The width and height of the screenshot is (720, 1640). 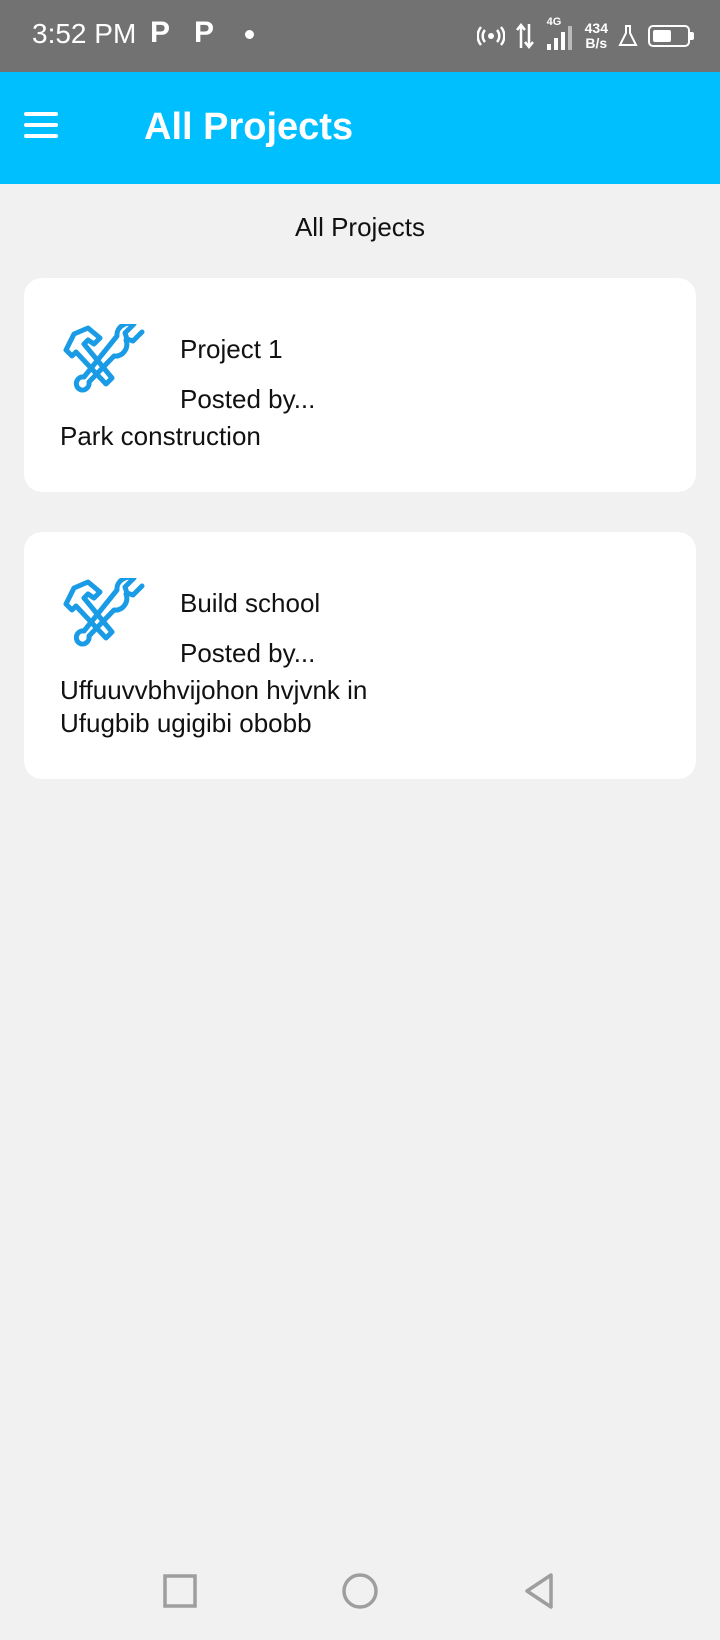 I want to click on hamburger-icon, so click(x=41, y=114).